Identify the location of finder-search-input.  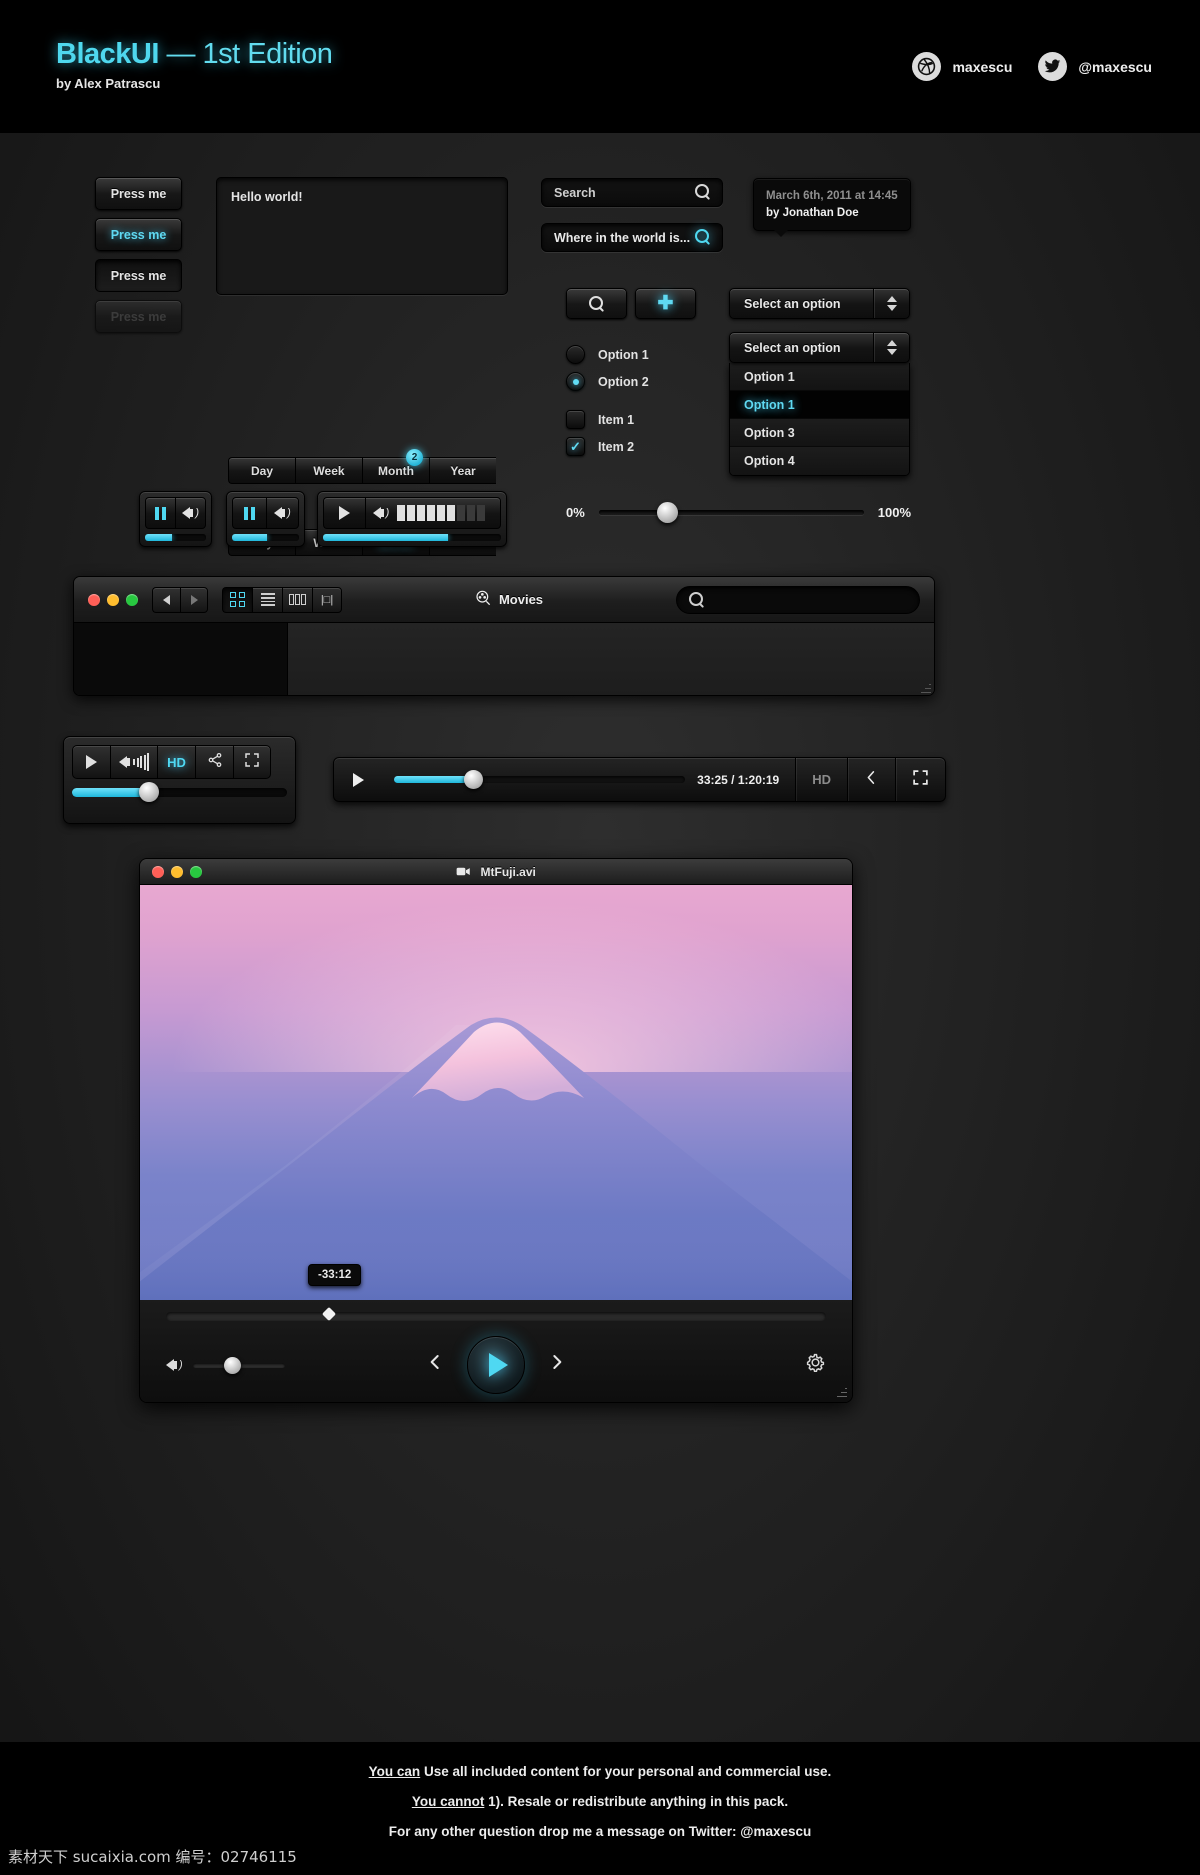
(798, 599).